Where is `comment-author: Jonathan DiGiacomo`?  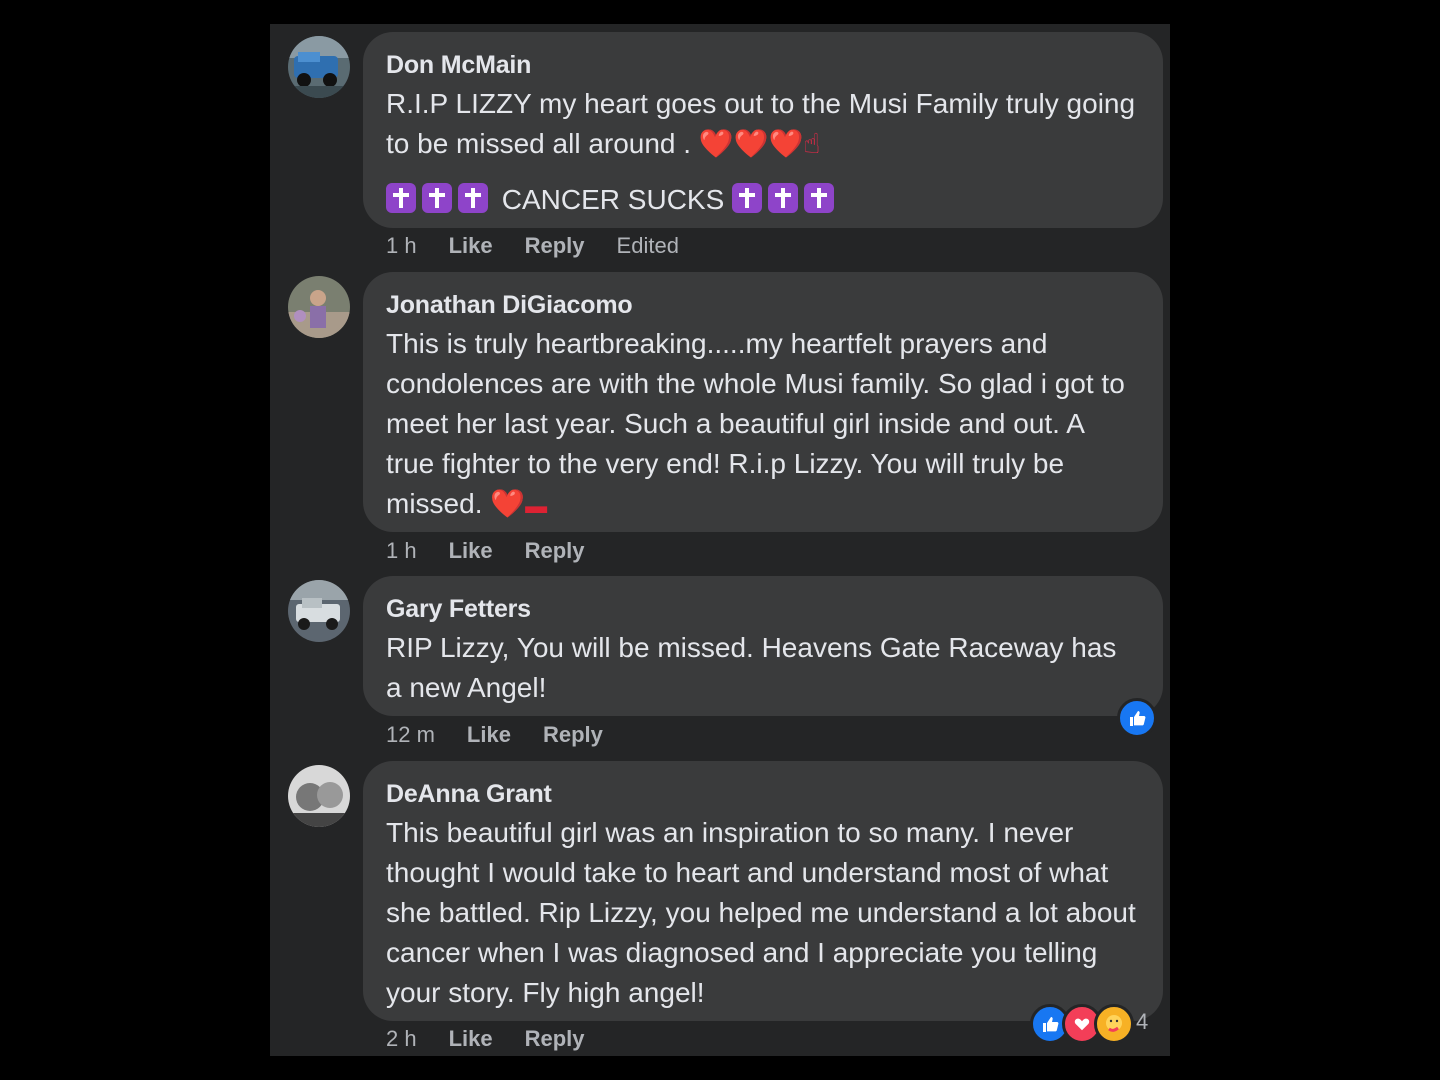 comment-author: Jonathan DiGiacomo is located at coordinates (762, 305).